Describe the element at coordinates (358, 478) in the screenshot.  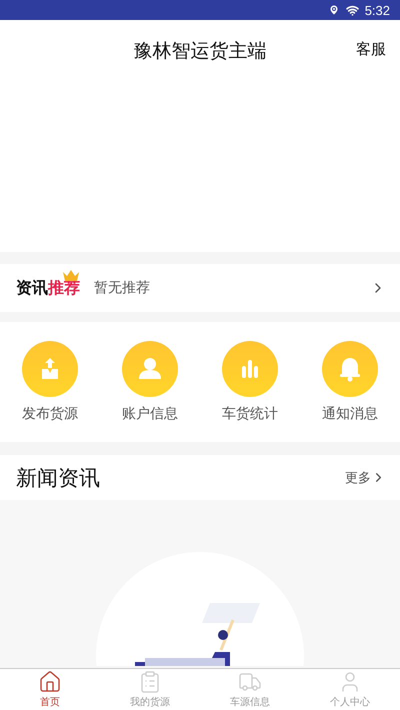
I see `more-text: 更多` at that location.